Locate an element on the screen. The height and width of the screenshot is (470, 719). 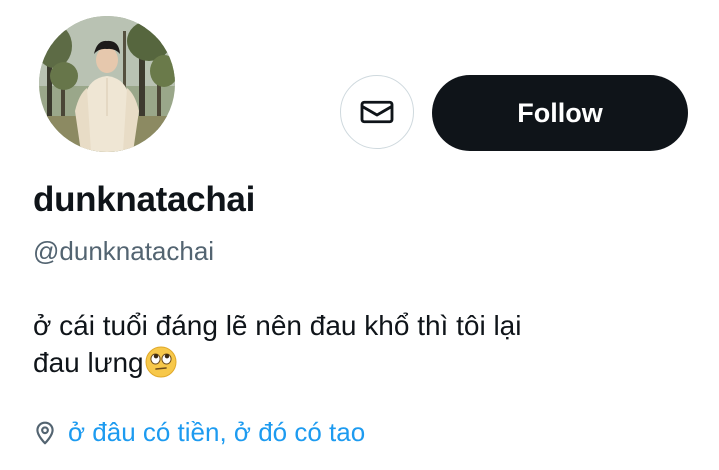
username-handle: @dunknatachai is located at coordinates (124, 251).